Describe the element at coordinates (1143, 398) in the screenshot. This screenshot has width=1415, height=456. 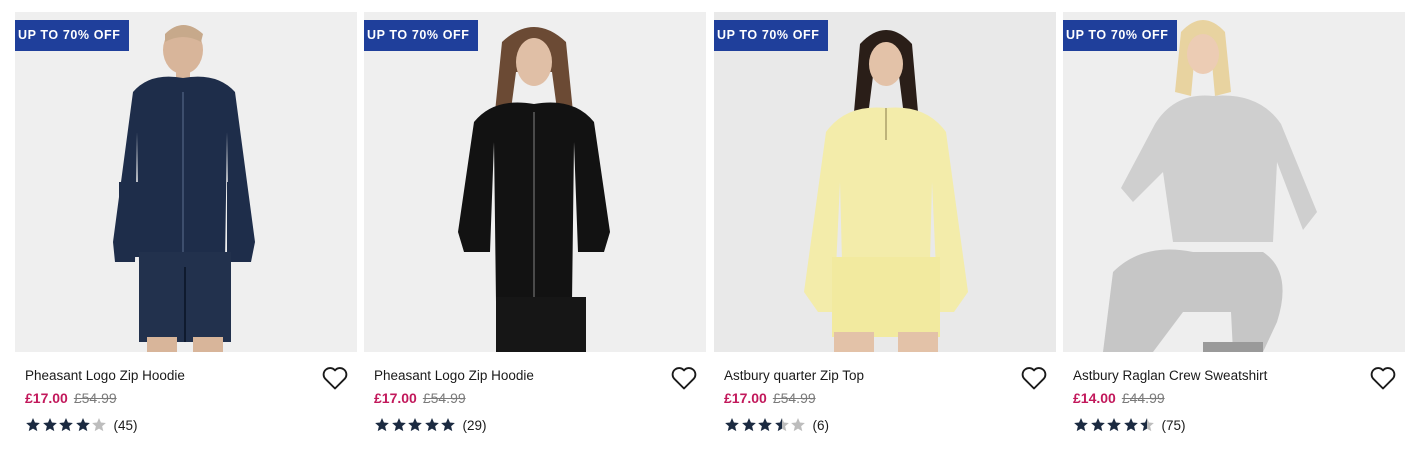
I see `original-price: £44.99` at that location.